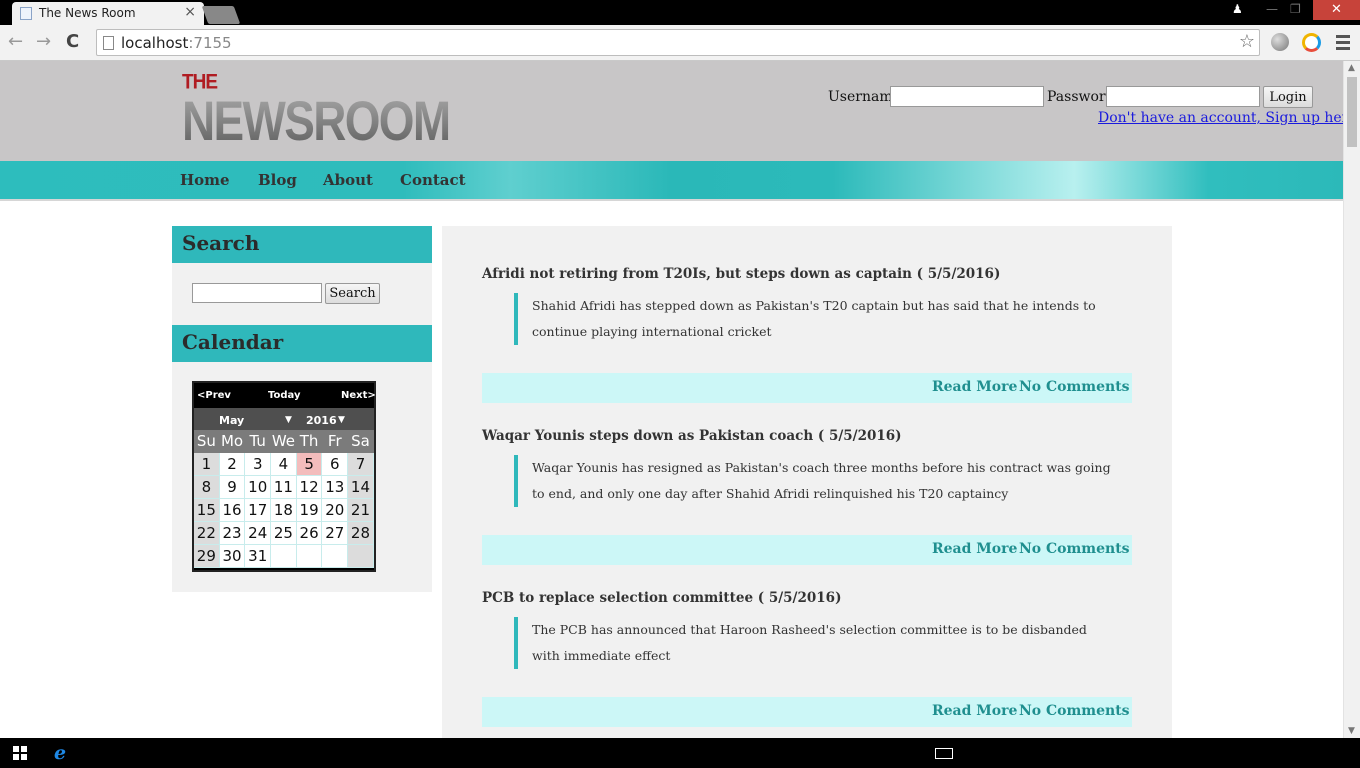 Image resolution: width=1360 pixels, height=768 pixels. I want to click on bookmark-star-icon: ☆, so click(1247, 41).